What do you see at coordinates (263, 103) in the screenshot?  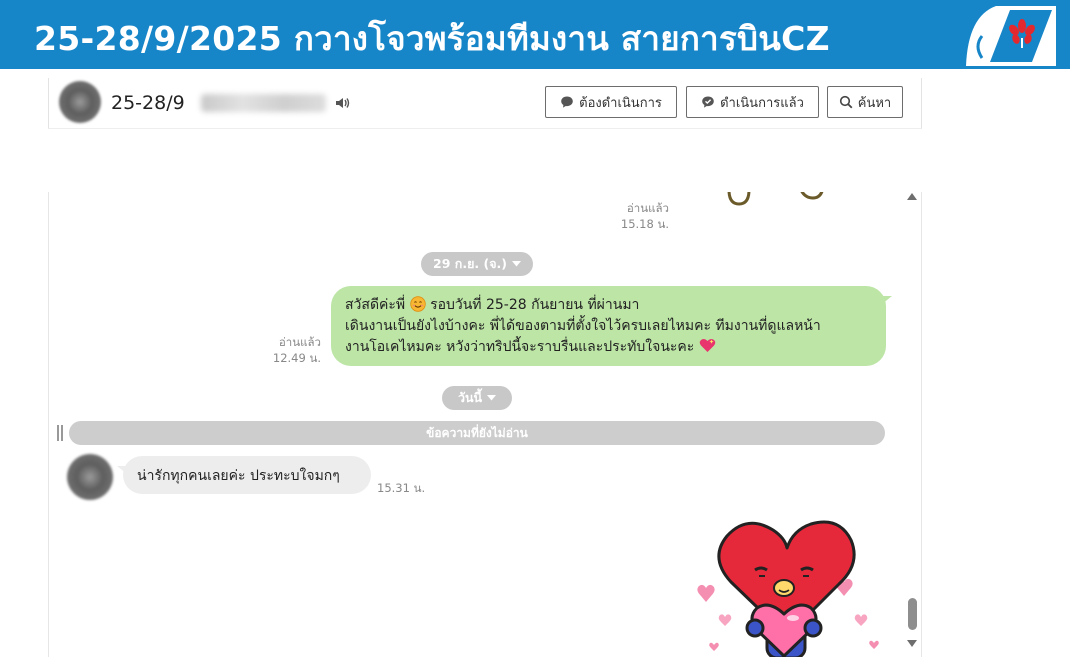 I see `redacted-name` at bounding box center [263, 103].